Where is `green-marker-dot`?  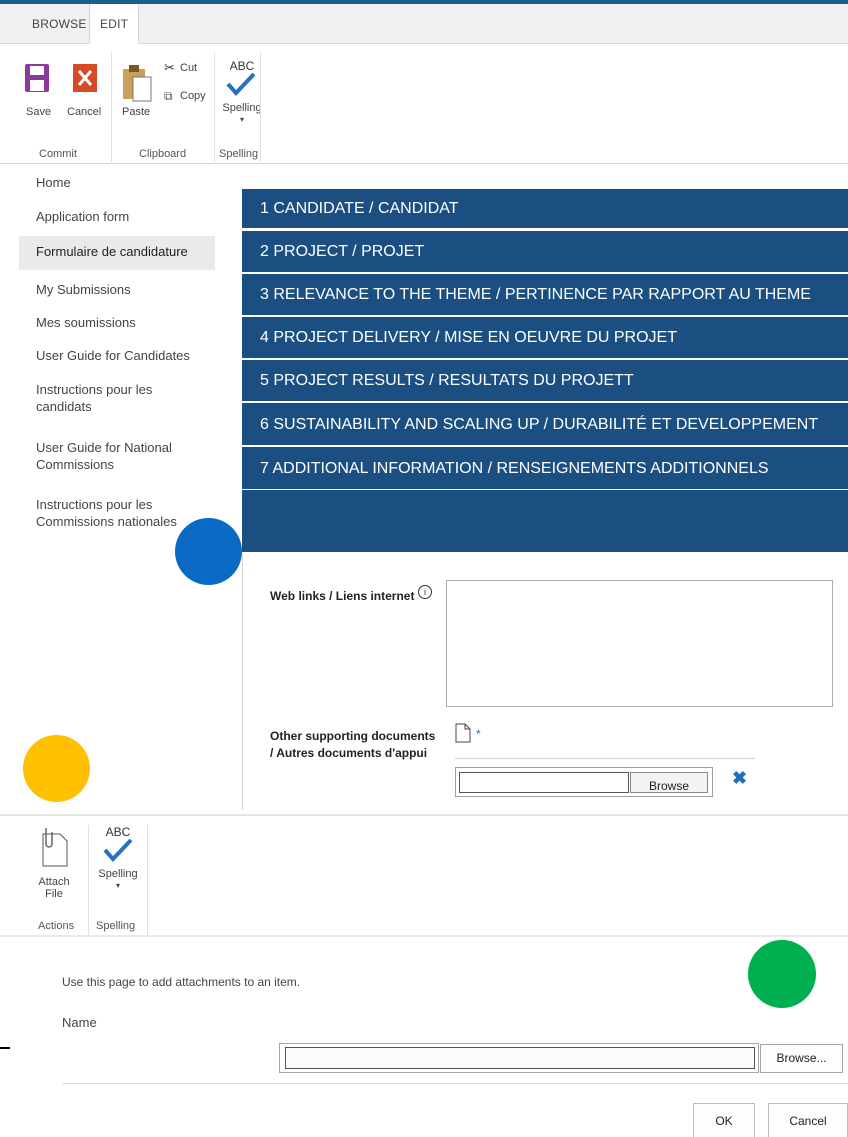 green-marker-dot is located at coordinates (782, 974).